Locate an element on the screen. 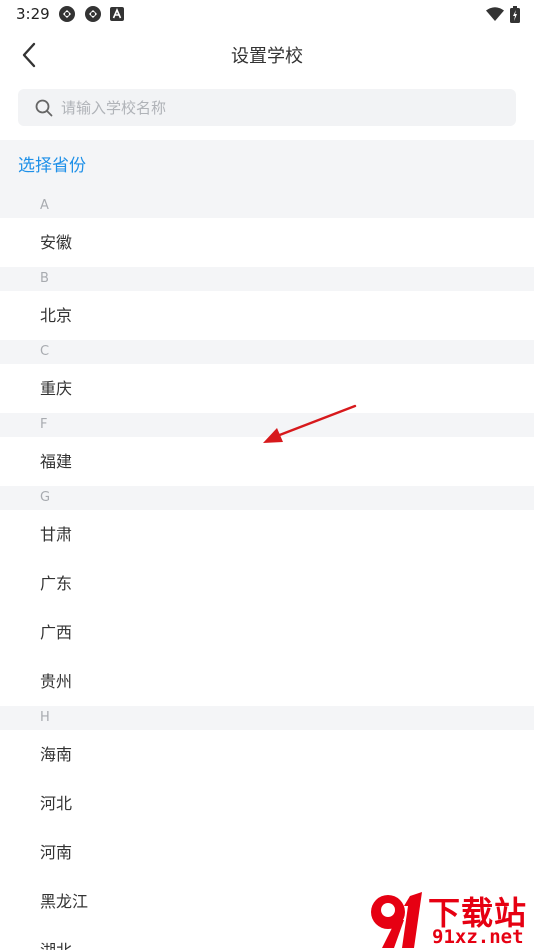  province-item: 广西 is located at coordinates (267, 632).